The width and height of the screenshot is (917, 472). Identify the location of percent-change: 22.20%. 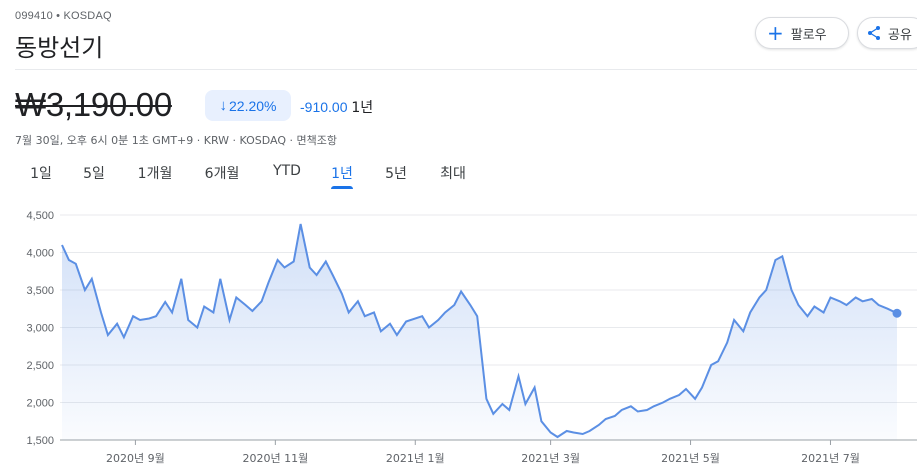
(253, 105).